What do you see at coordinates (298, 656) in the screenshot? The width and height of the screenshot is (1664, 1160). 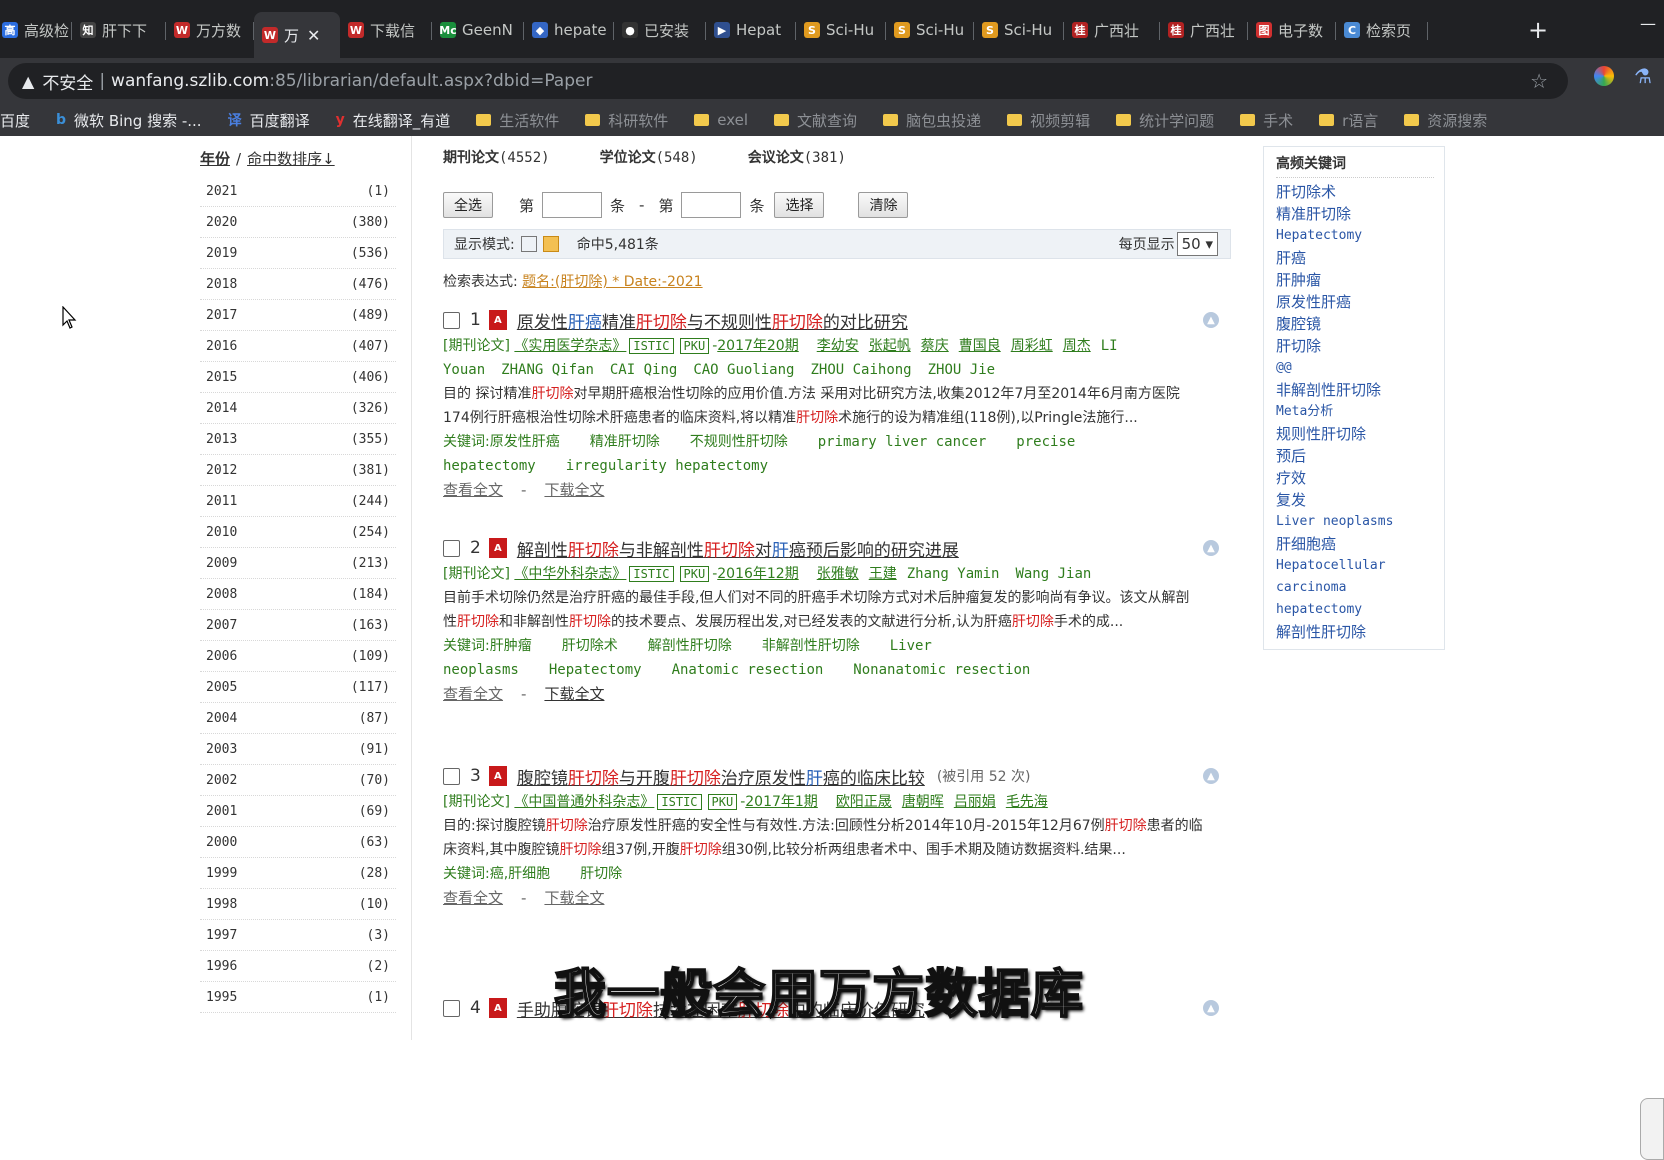 I see `year-filter-item: 2006 (109)` at bounding box center [298, 656].